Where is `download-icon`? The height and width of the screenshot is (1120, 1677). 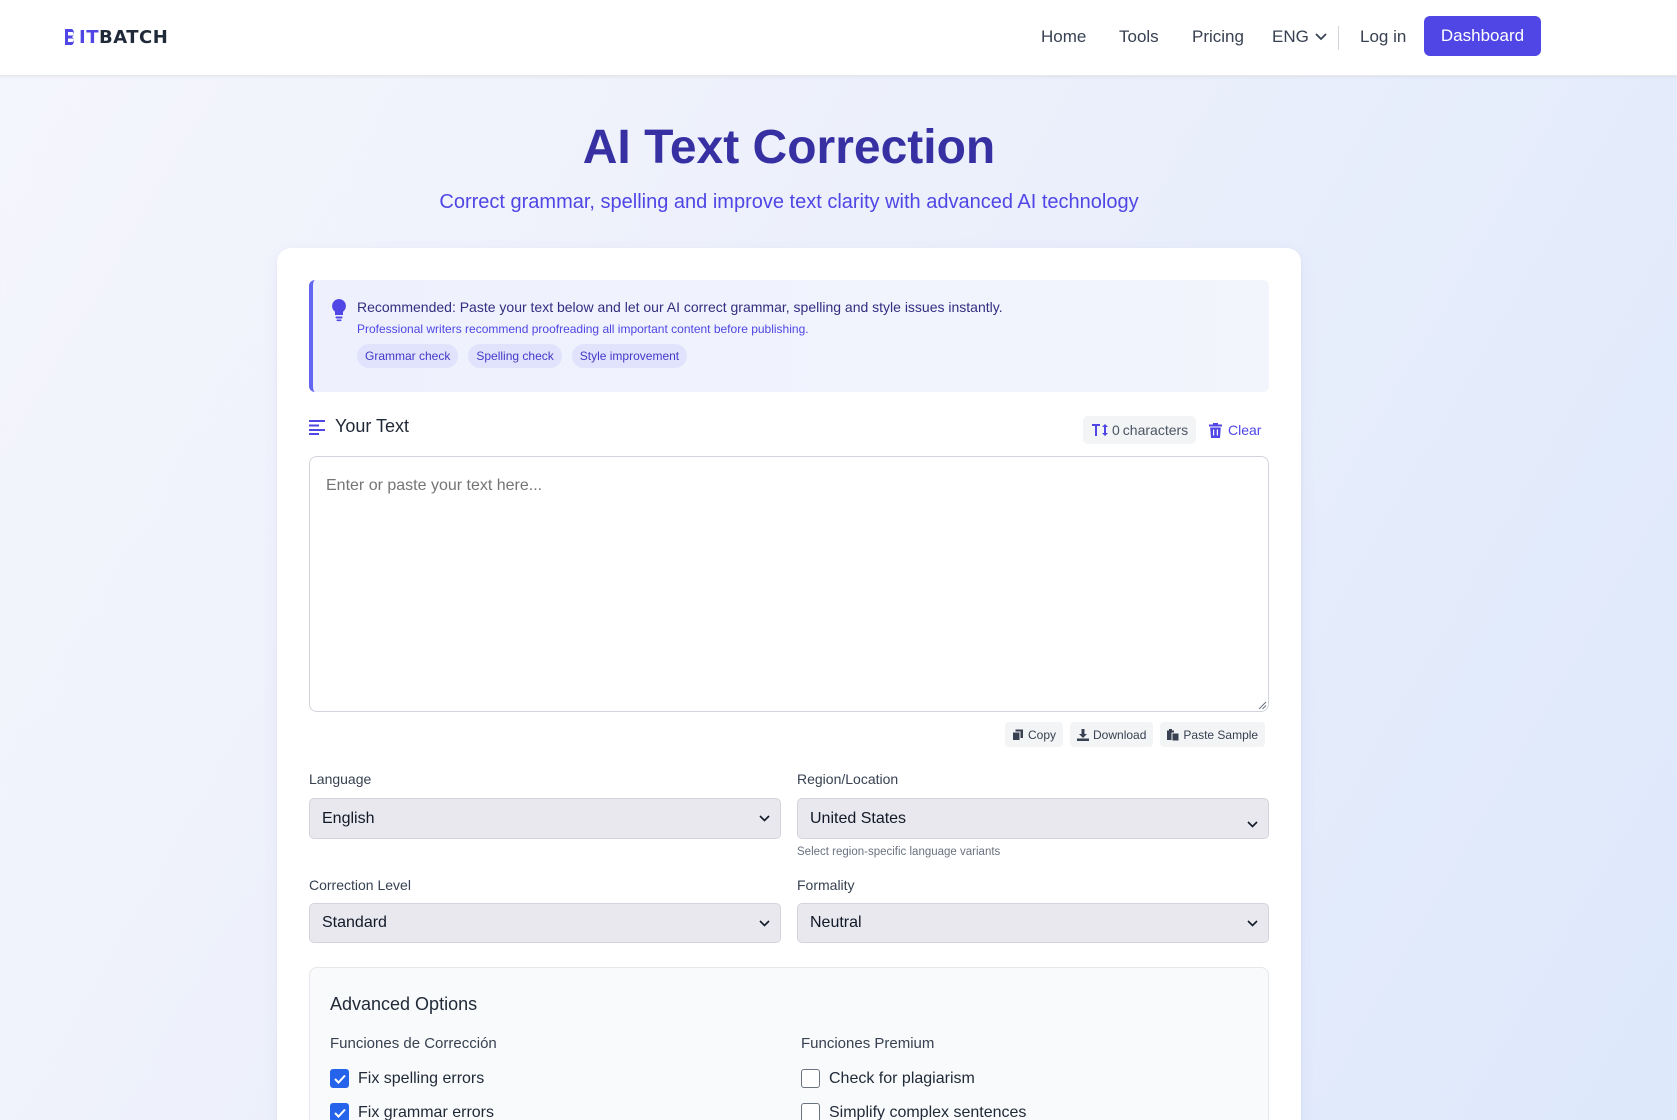
download-icon is located at coordinates (1083, 734).